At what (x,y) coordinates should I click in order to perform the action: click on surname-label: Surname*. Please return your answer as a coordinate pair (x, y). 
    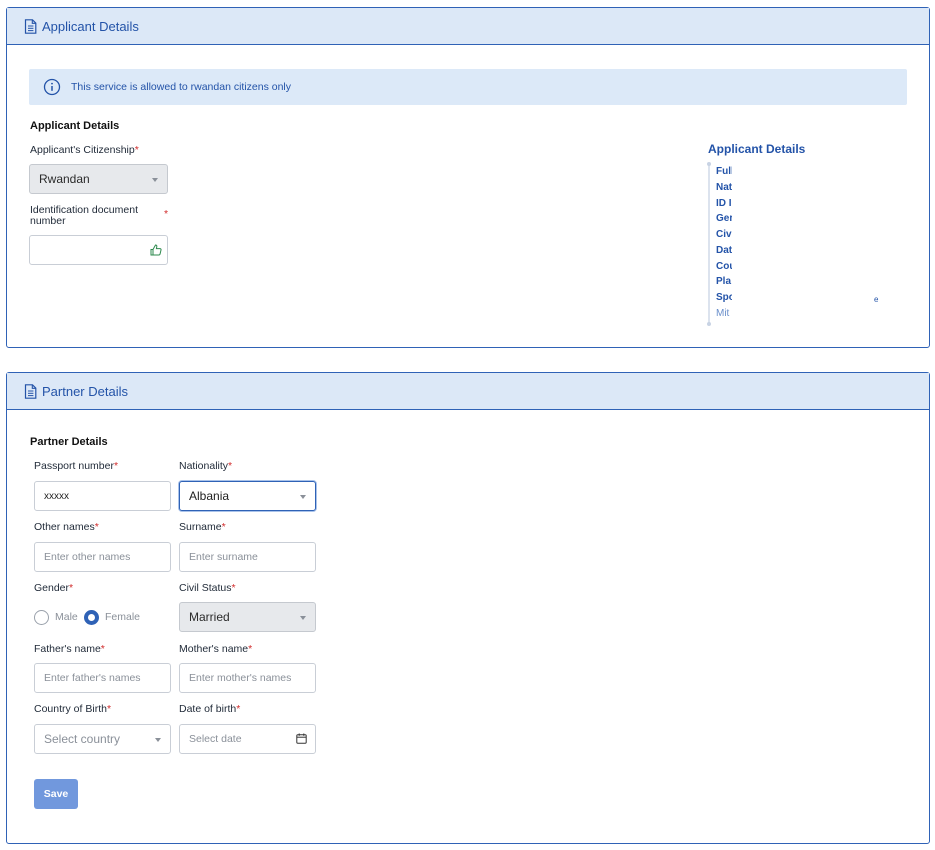
    Looking at the image, I should click on (202, 527).